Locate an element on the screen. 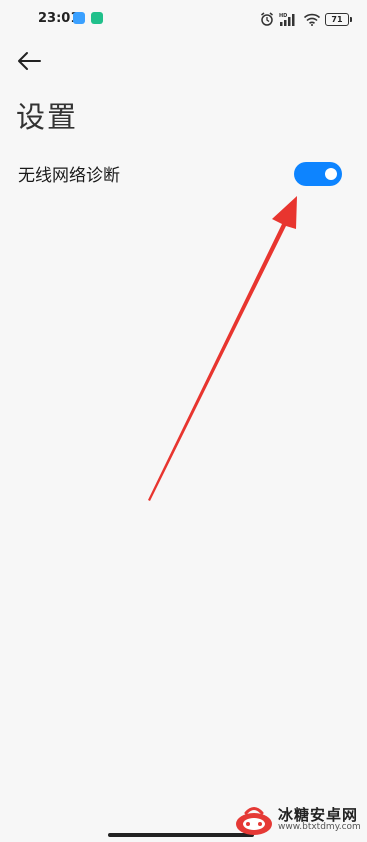  watermark-name: 冰糖安卓网 is located at coordinates (318, 814).